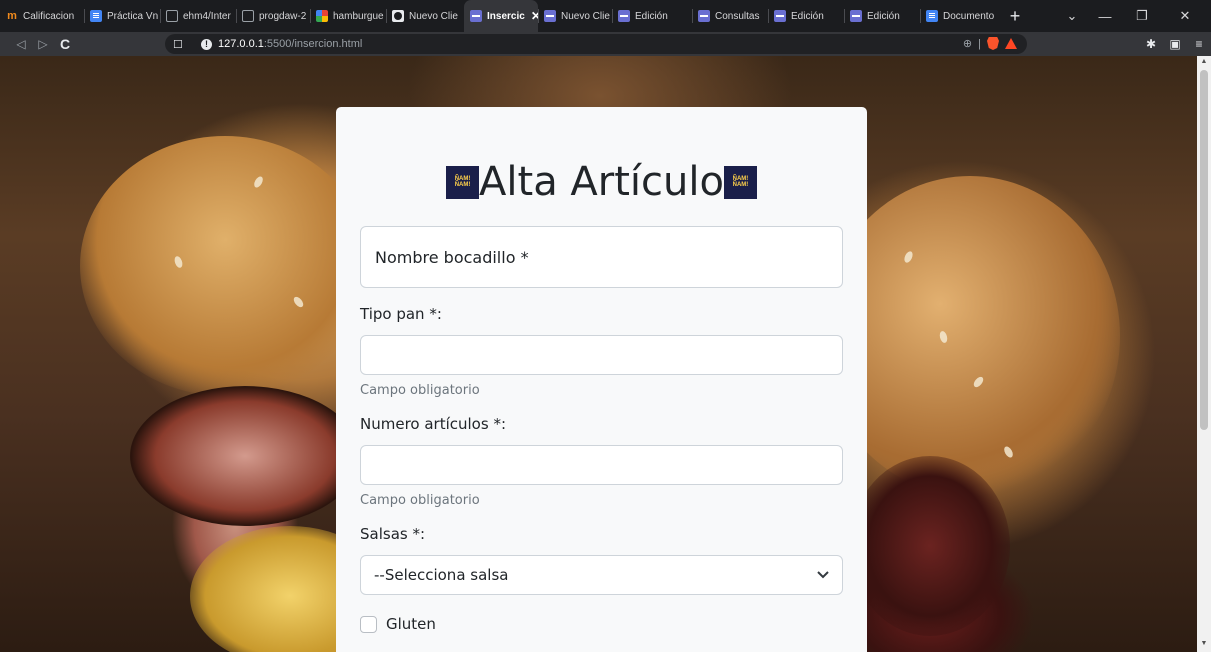 The width and height of the screenshot is (1211, 652). Describe the element at coordinates (358, 16) in the screenshot. I see `tab-label: hamburgue` at that location.